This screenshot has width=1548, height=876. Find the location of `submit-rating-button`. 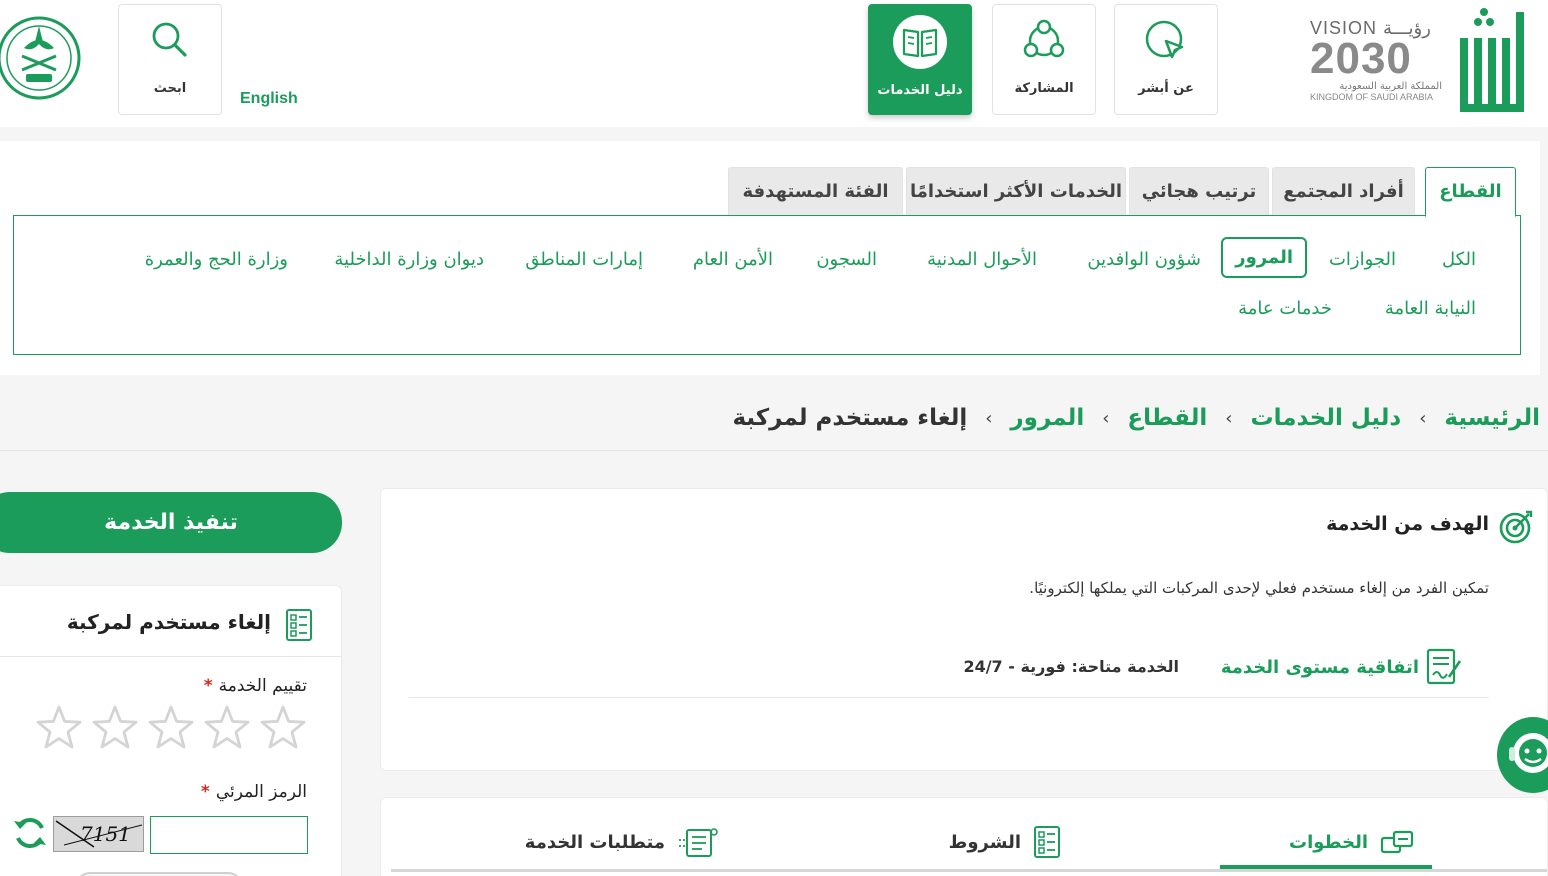

submit-rating-button is located at coordinates (159, 874).